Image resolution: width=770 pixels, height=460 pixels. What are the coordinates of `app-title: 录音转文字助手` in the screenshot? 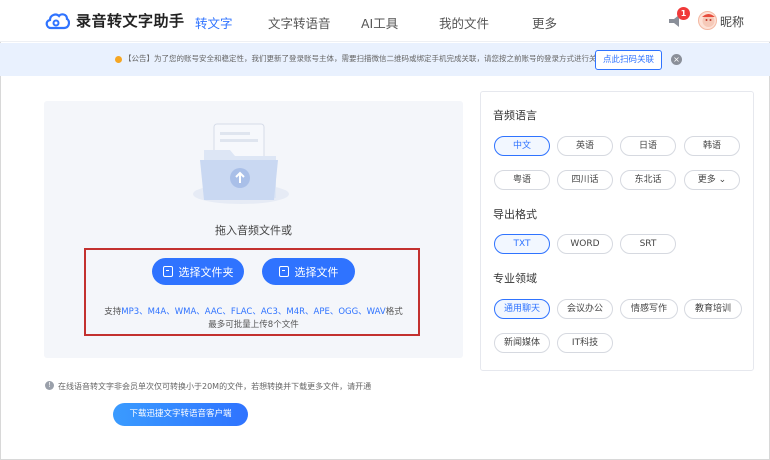 It's located at (130, 21).